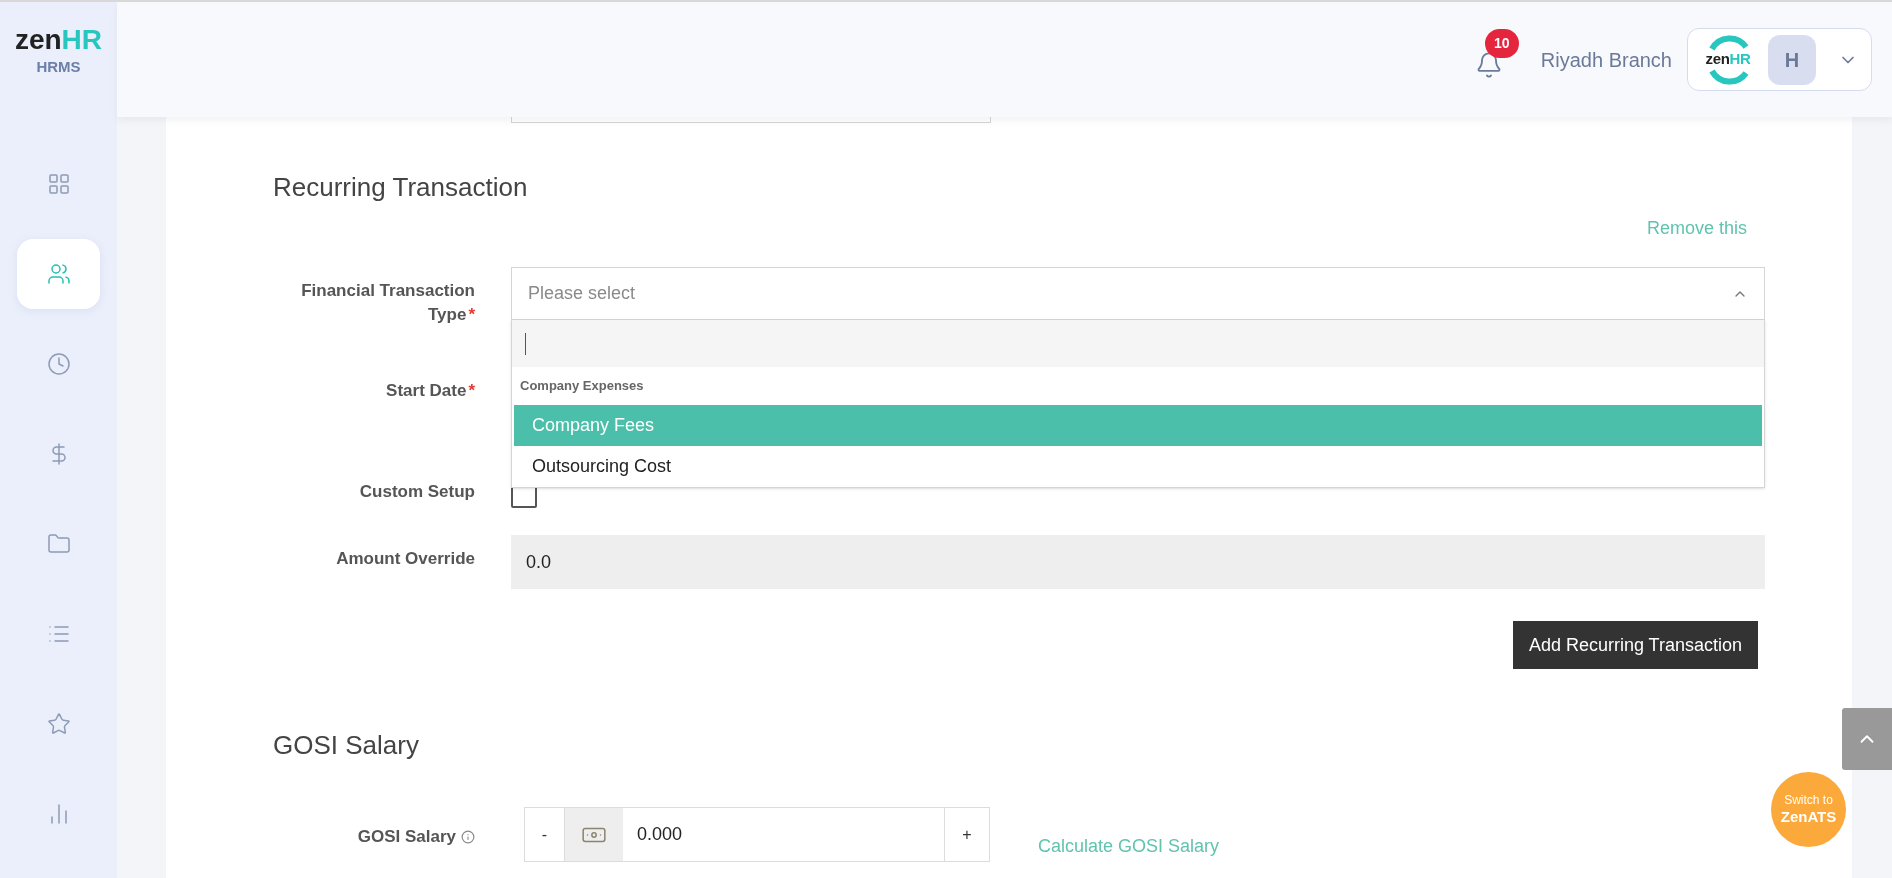  What do you see at coordinates (58, 543) in the screenshot?
I see `folder-icon` at bounding box center [58, 543].